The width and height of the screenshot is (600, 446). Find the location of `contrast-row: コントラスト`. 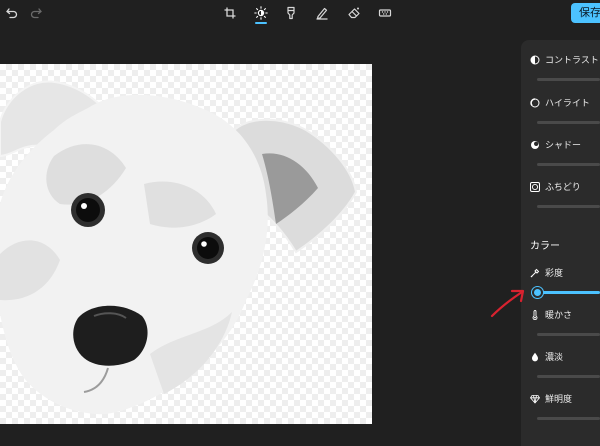

contrast-row: コントラスト is located at coordinates (564, 59).